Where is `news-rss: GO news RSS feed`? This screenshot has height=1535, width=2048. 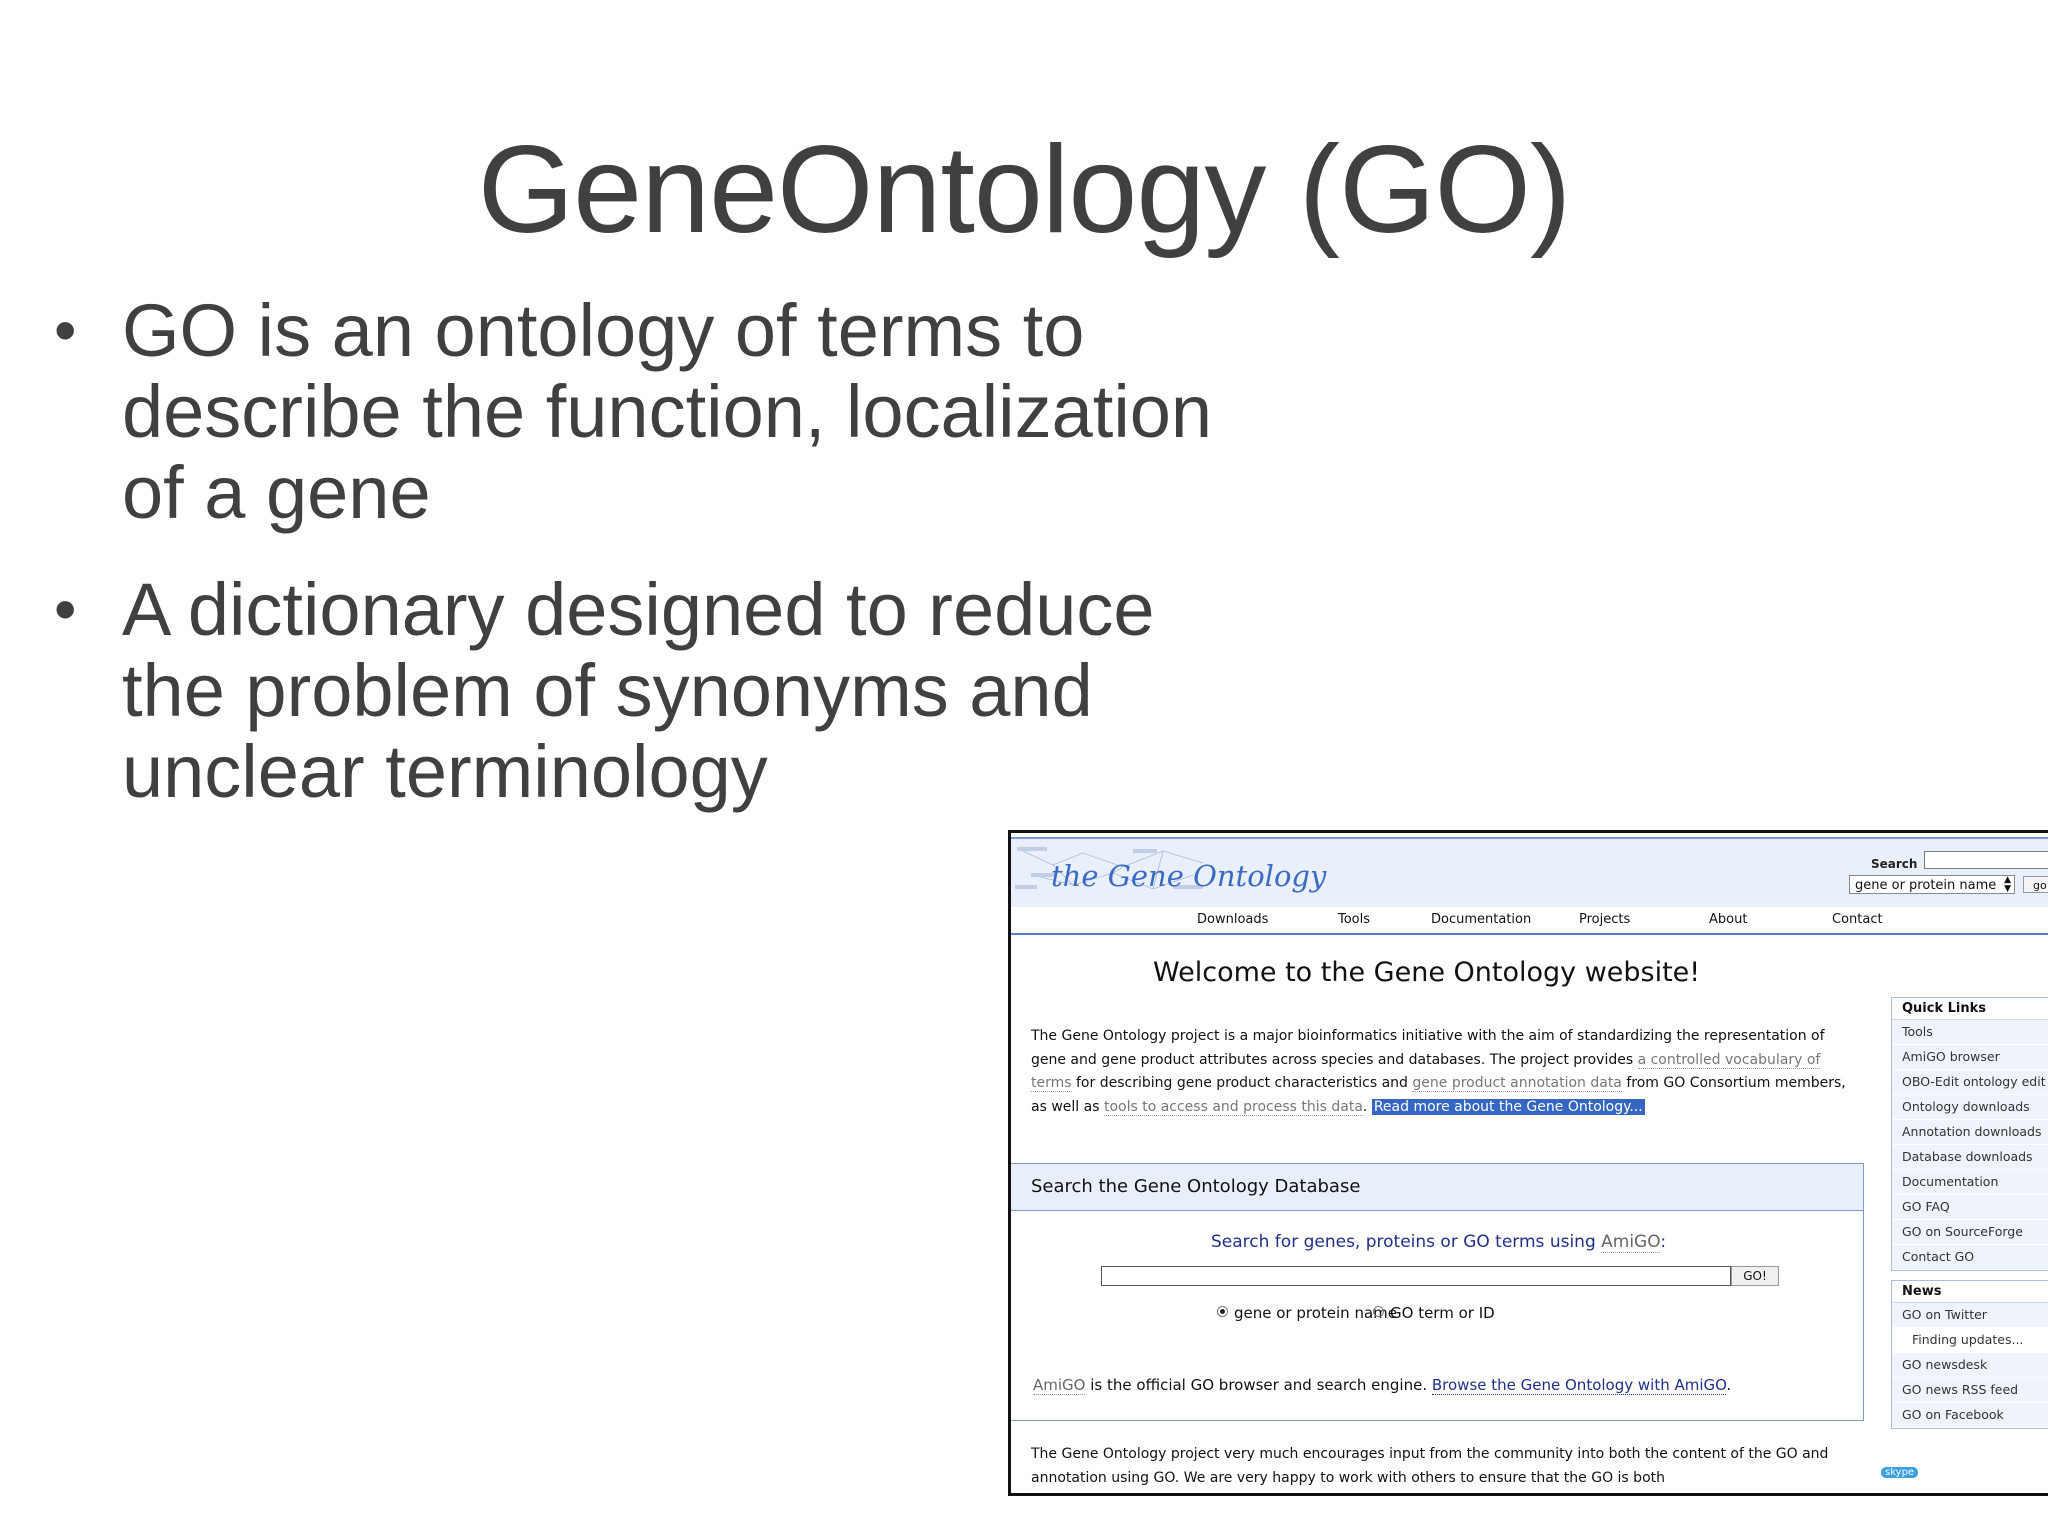 news-rss: GO news RSS feed is located at coordinates (1970, 1390).